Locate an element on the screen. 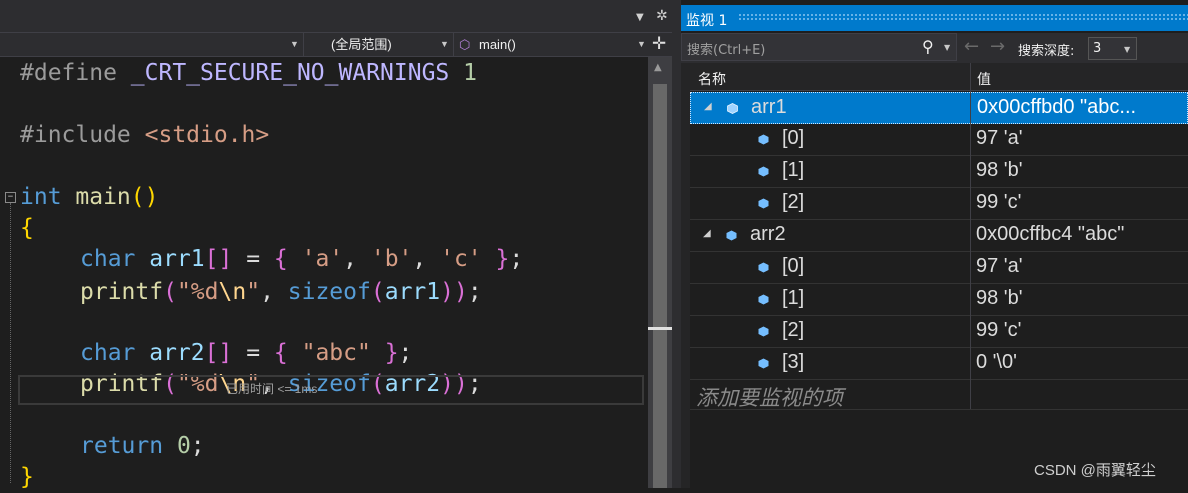 The width and height of the screenshot is (1188, 493). code-line-10: char arr2[] = { "abc" }; is located at coordinates (246, 353).